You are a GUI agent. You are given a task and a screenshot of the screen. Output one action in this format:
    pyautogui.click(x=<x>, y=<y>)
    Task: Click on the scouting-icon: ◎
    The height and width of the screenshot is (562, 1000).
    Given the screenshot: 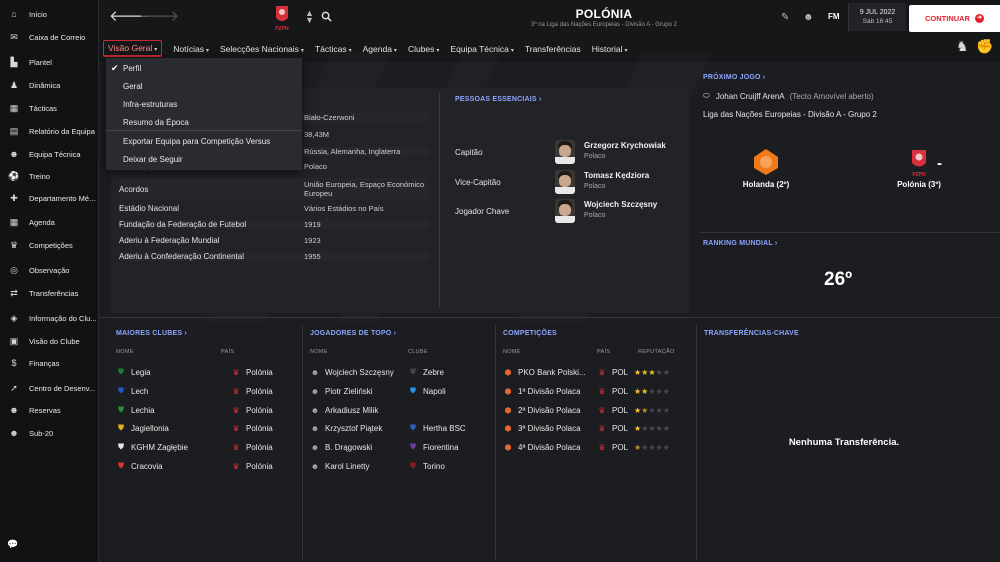 What is the action you would take?
    pyautogui.click(x=14, y=269)
    